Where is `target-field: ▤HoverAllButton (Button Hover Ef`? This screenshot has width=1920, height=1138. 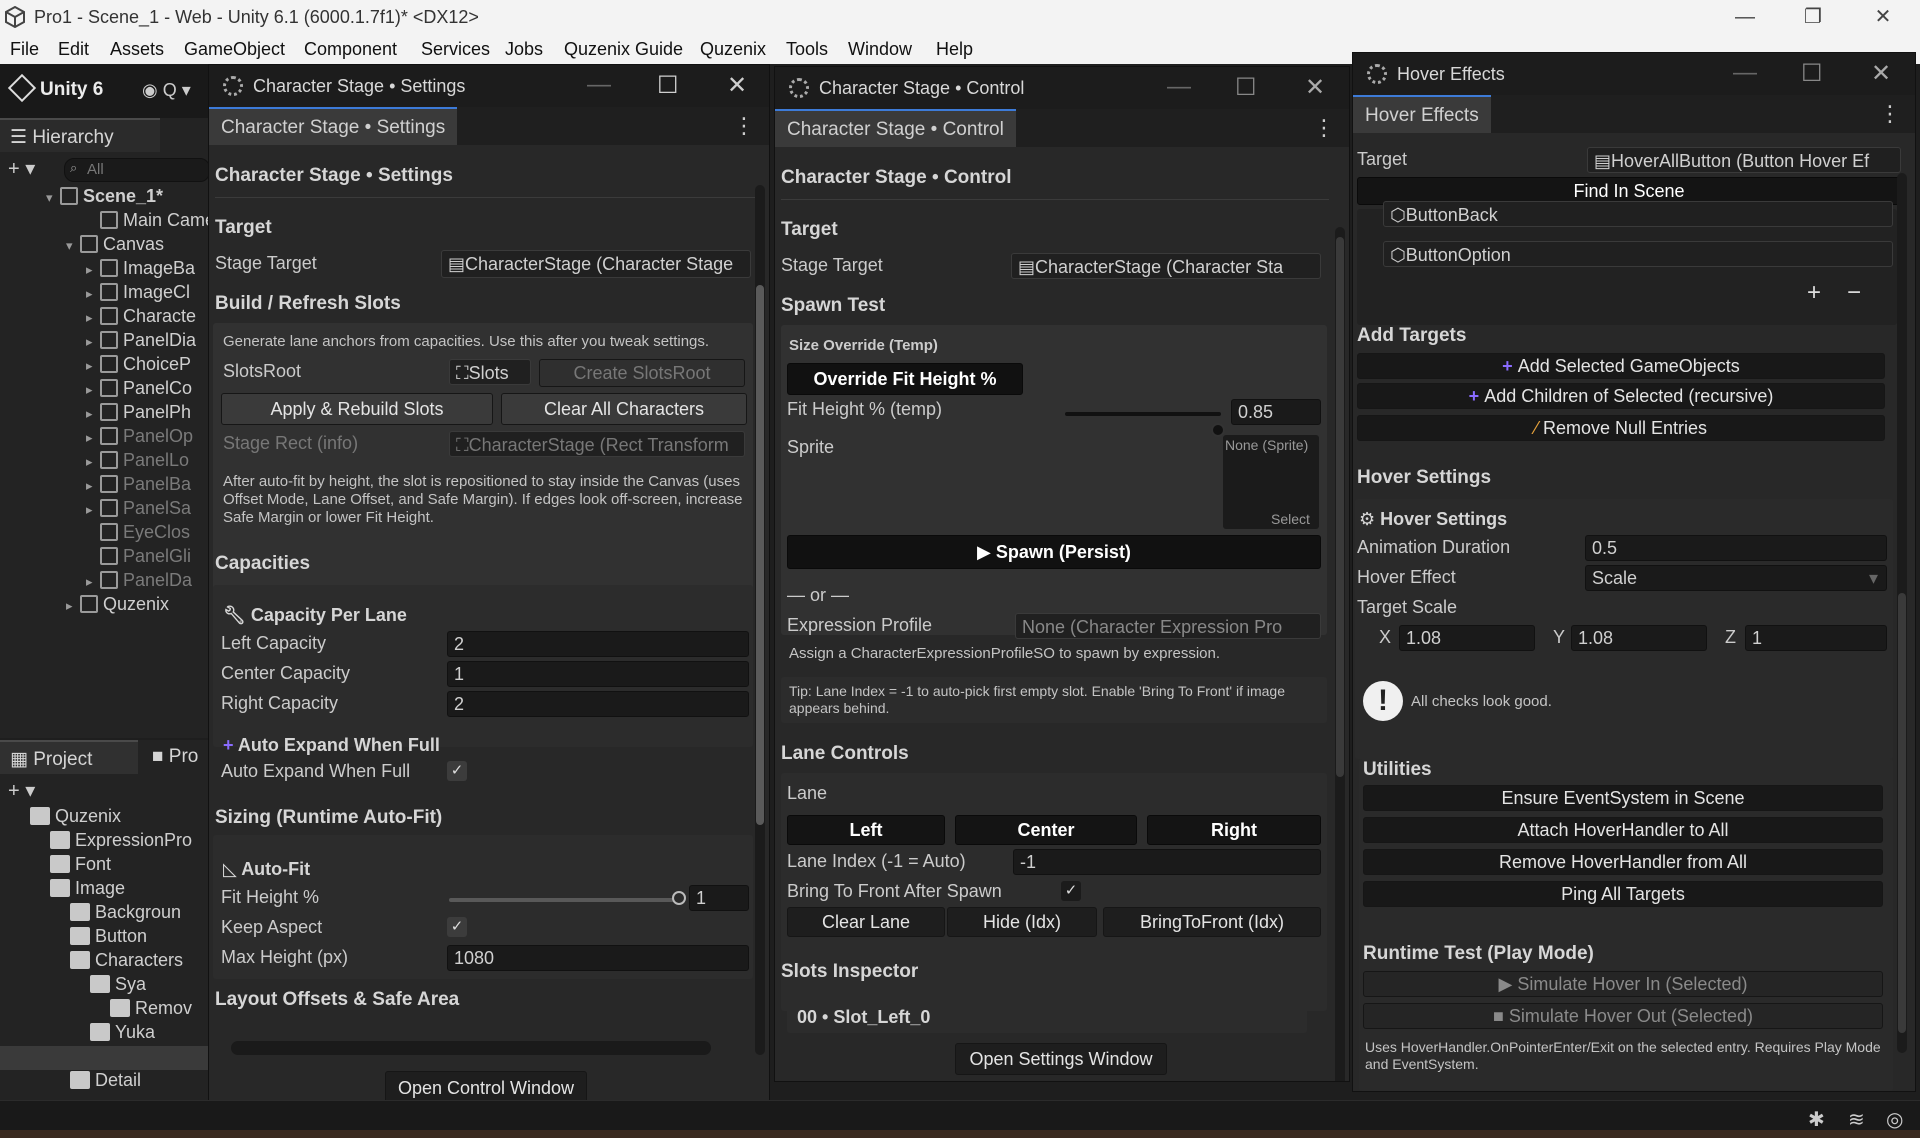
target-field: ▤HoverAllButton (Button Hover Ef is located at coordinates (1744, 160).